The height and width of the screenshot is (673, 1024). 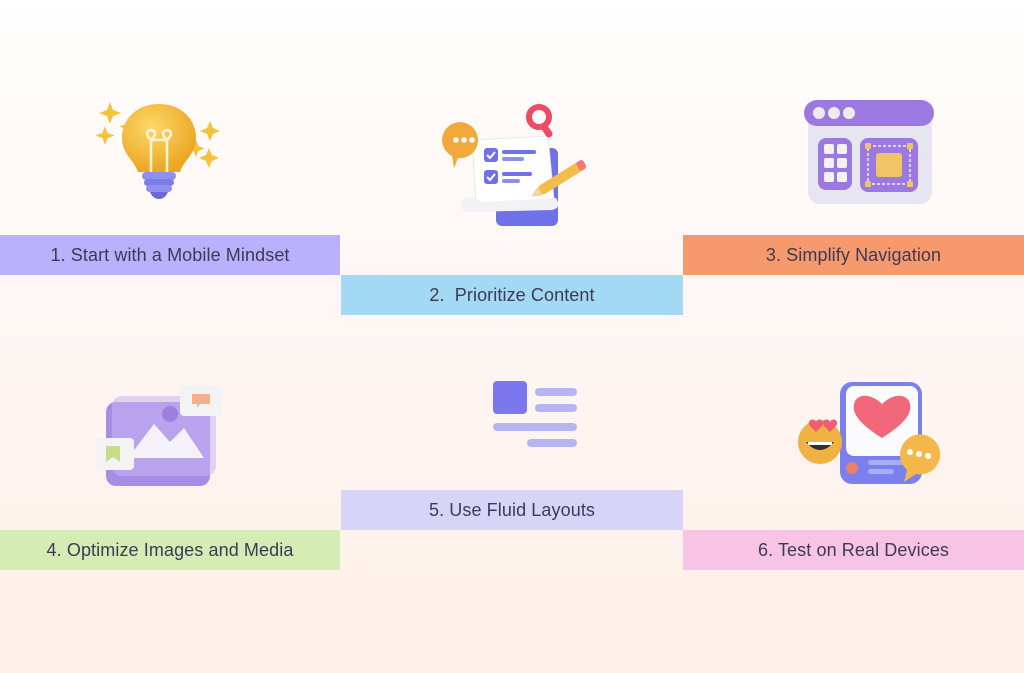 I want to click on browser-window-layout-icon, so click(x=870, y=153).